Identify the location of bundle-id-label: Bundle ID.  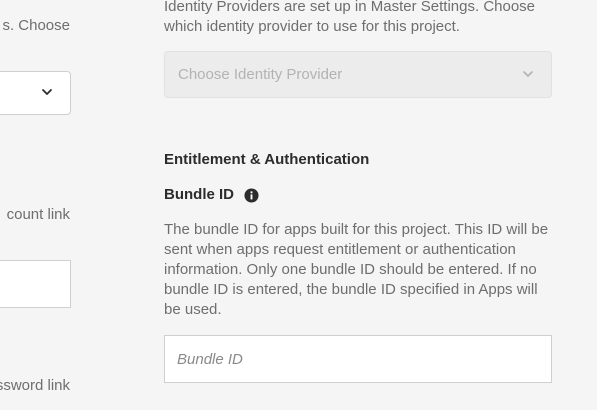
(199, 194).